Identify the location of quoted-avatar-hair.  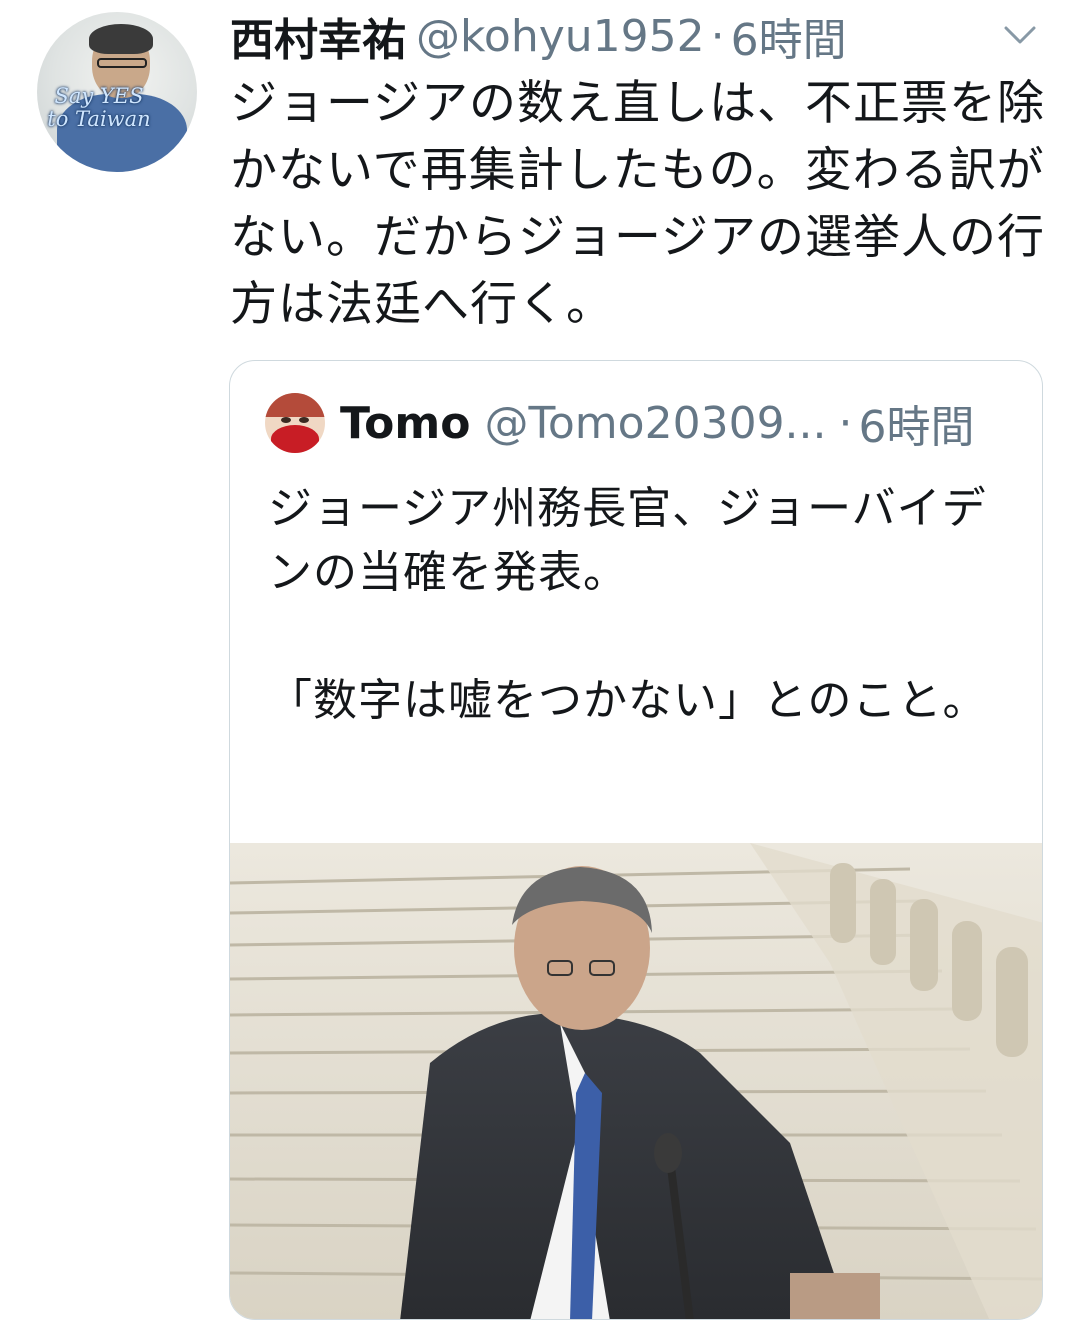
(295, 405).